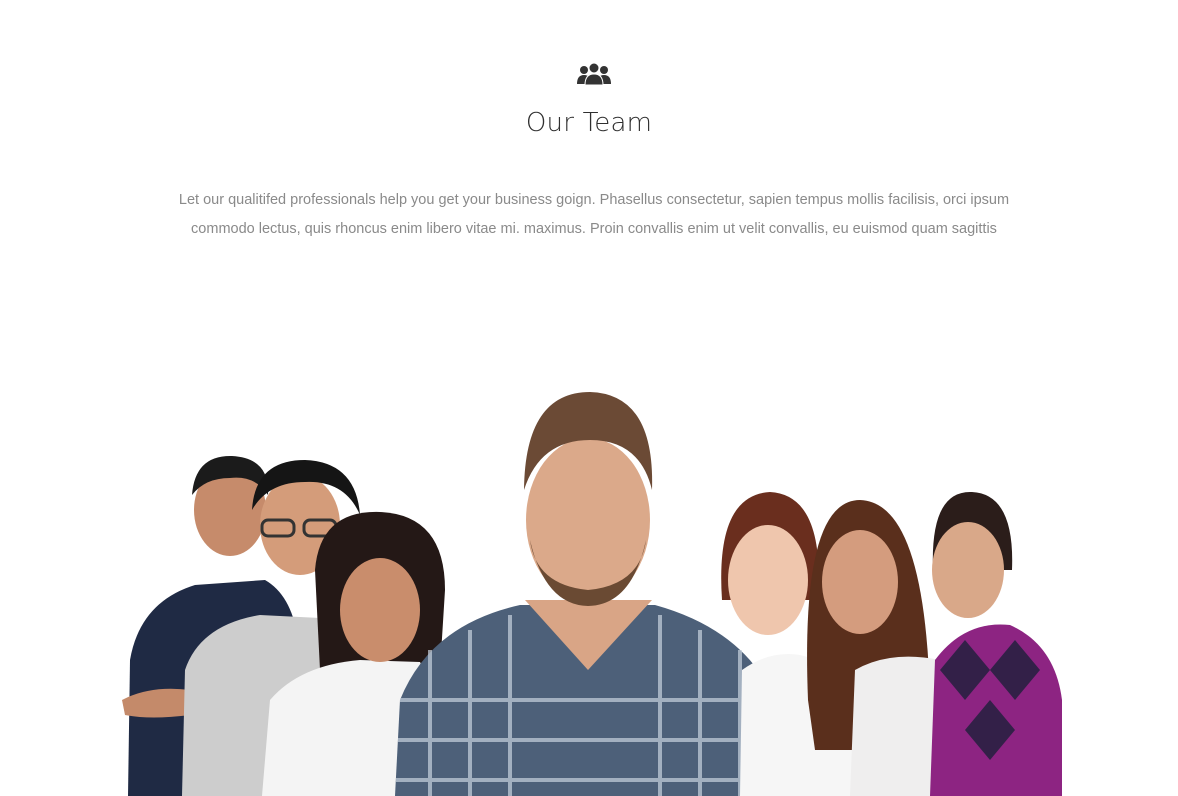 The image size is (1178, 796). Describe the element at coordinates (594, 74) in the screenshot. I see `team-icon` at that location.